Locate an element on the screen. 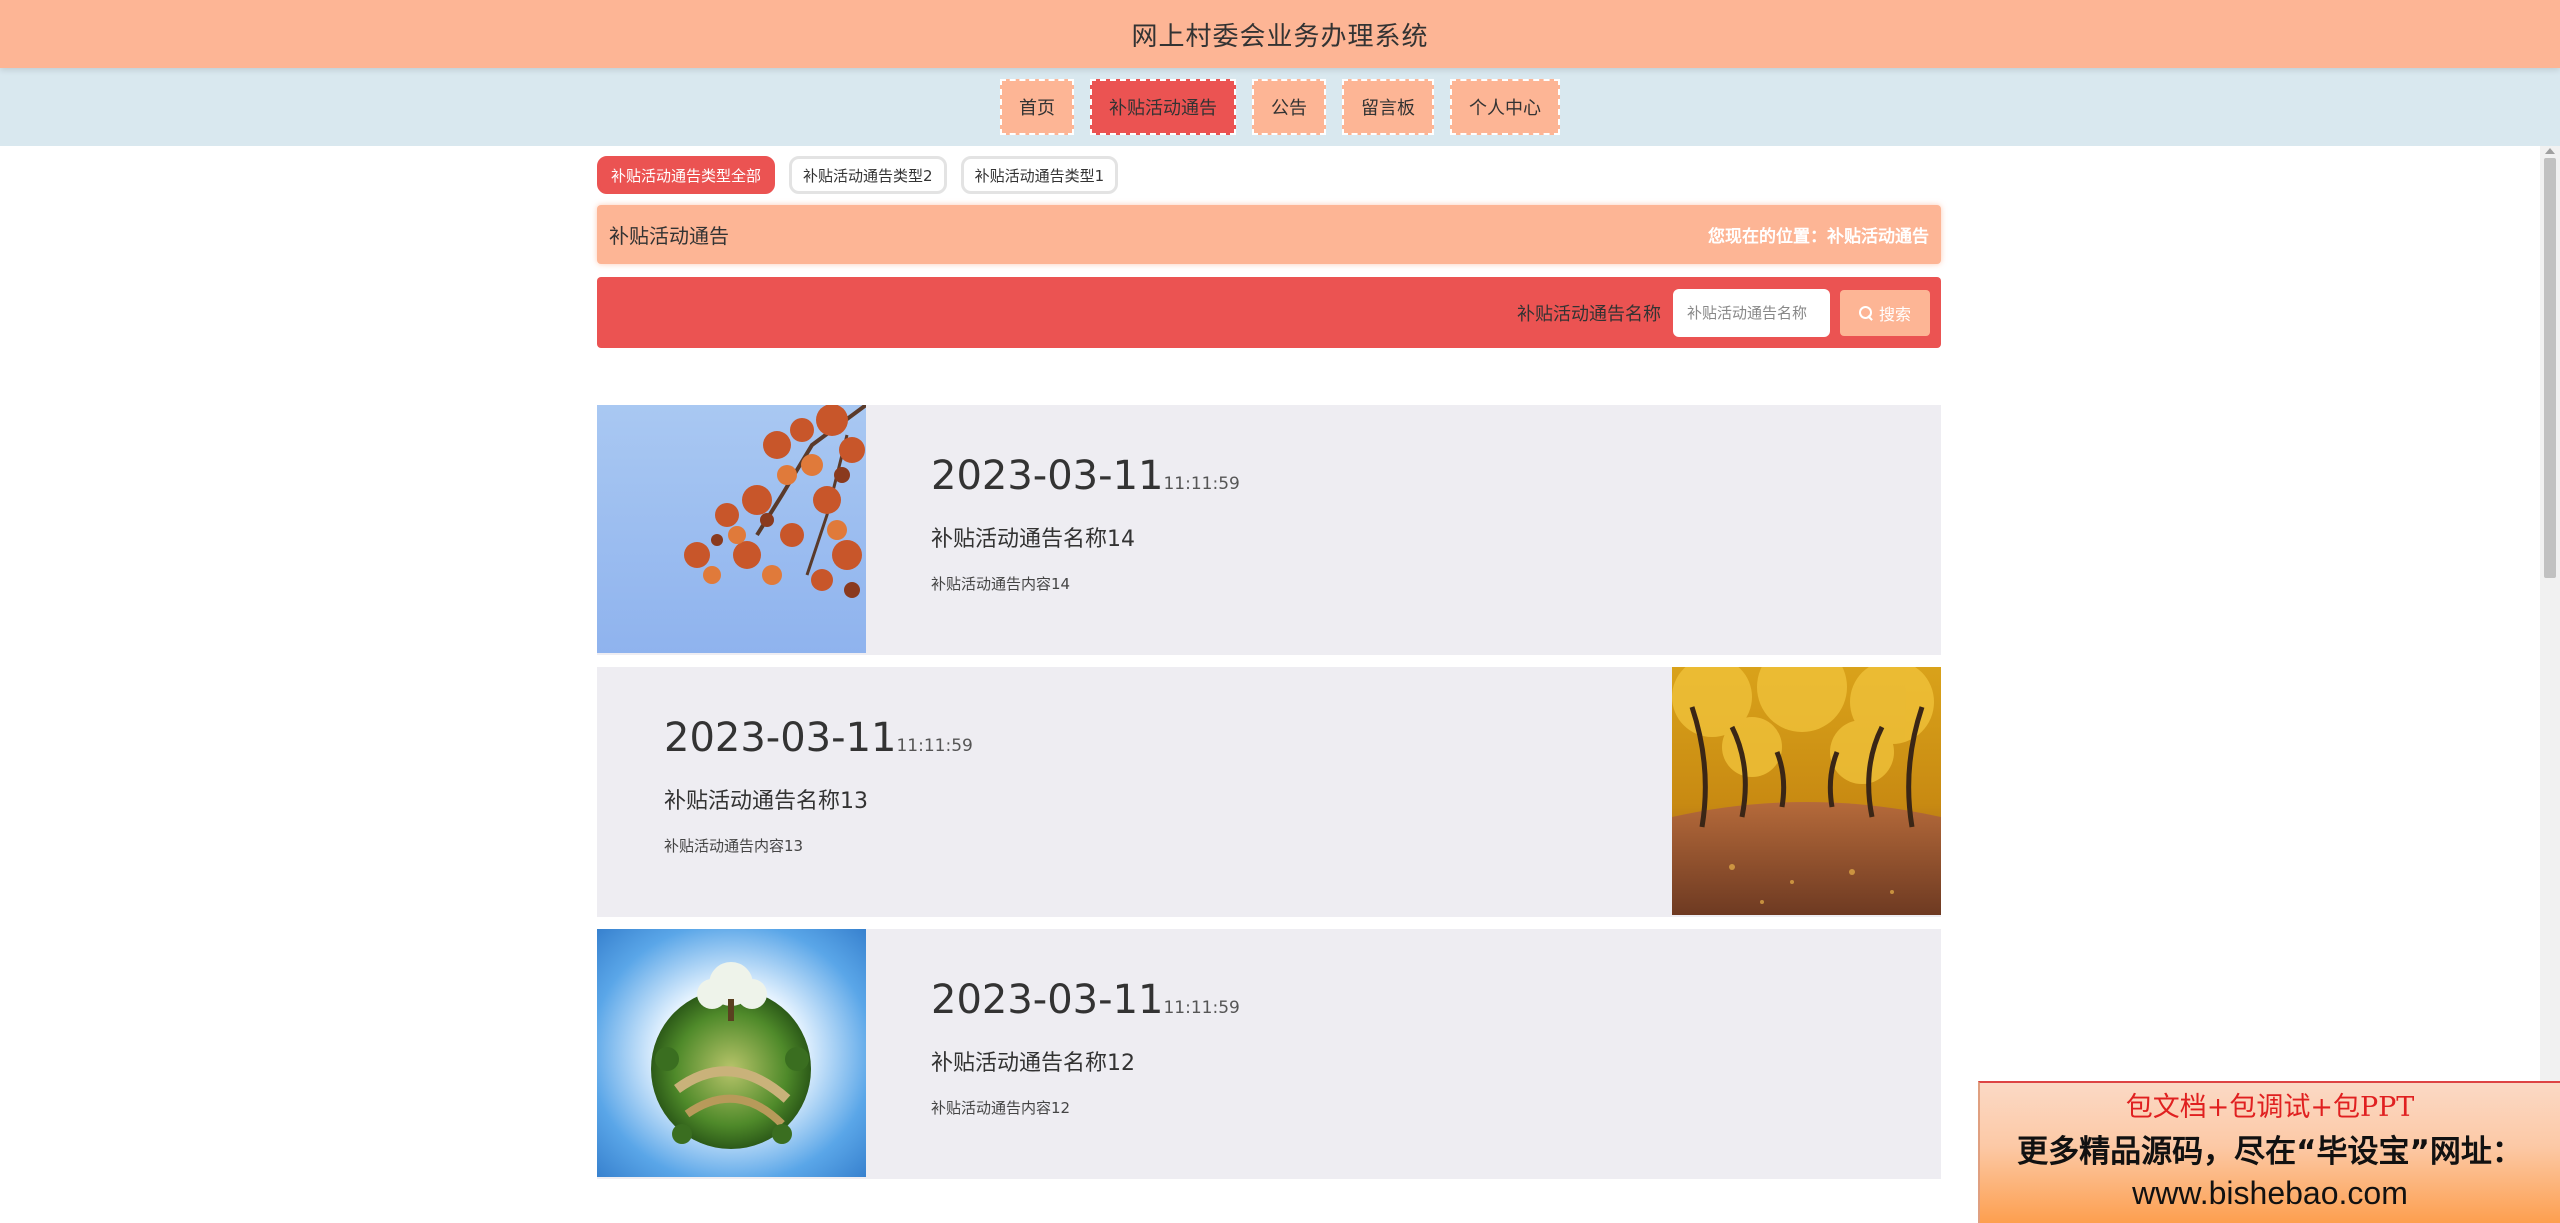 The width and height of the screenshot is (2560, 1223). notice-title: 补贴活动通告名称12 is located at coordinates (1085, 1061).